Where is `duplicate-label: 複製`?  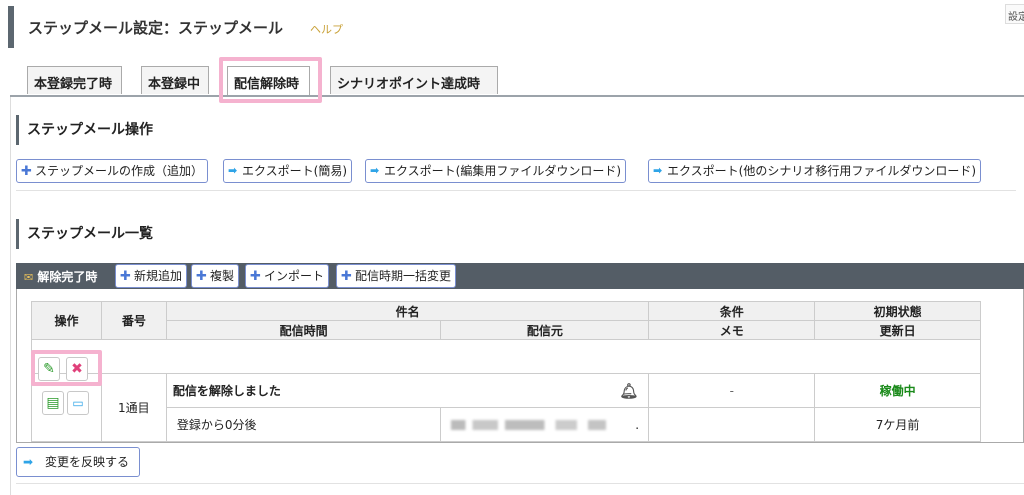 duplicate-label: 複製 is located at coordinates (222, 276).